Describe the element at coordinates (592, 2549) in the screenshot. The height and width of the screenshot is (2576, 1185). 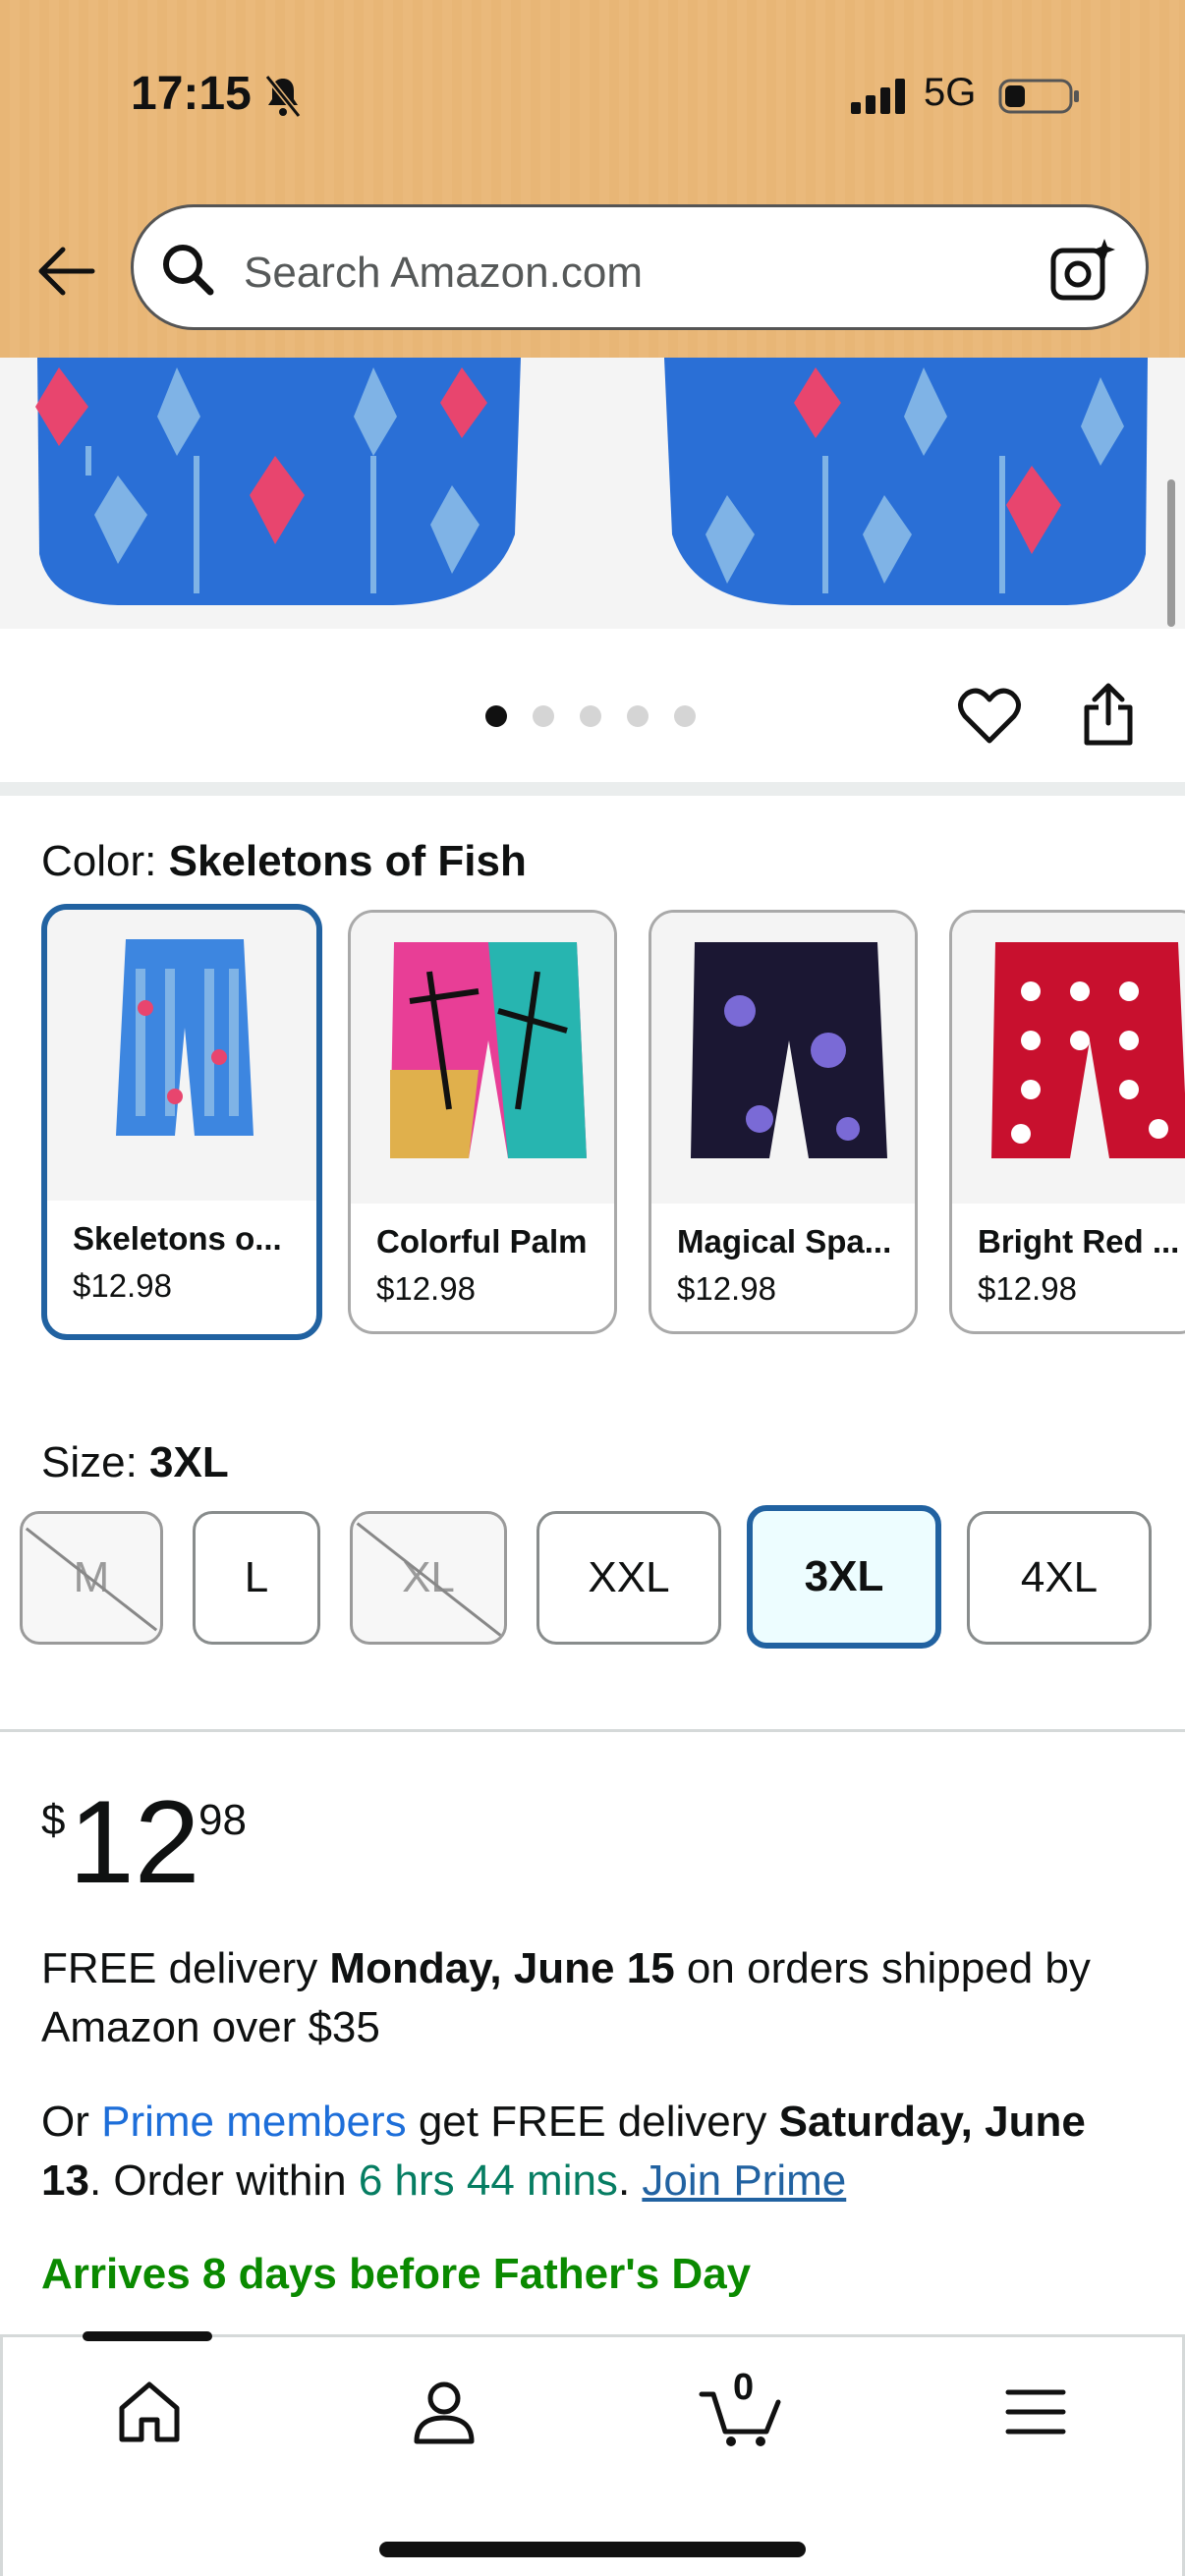
I see `home-indicator` at that location.